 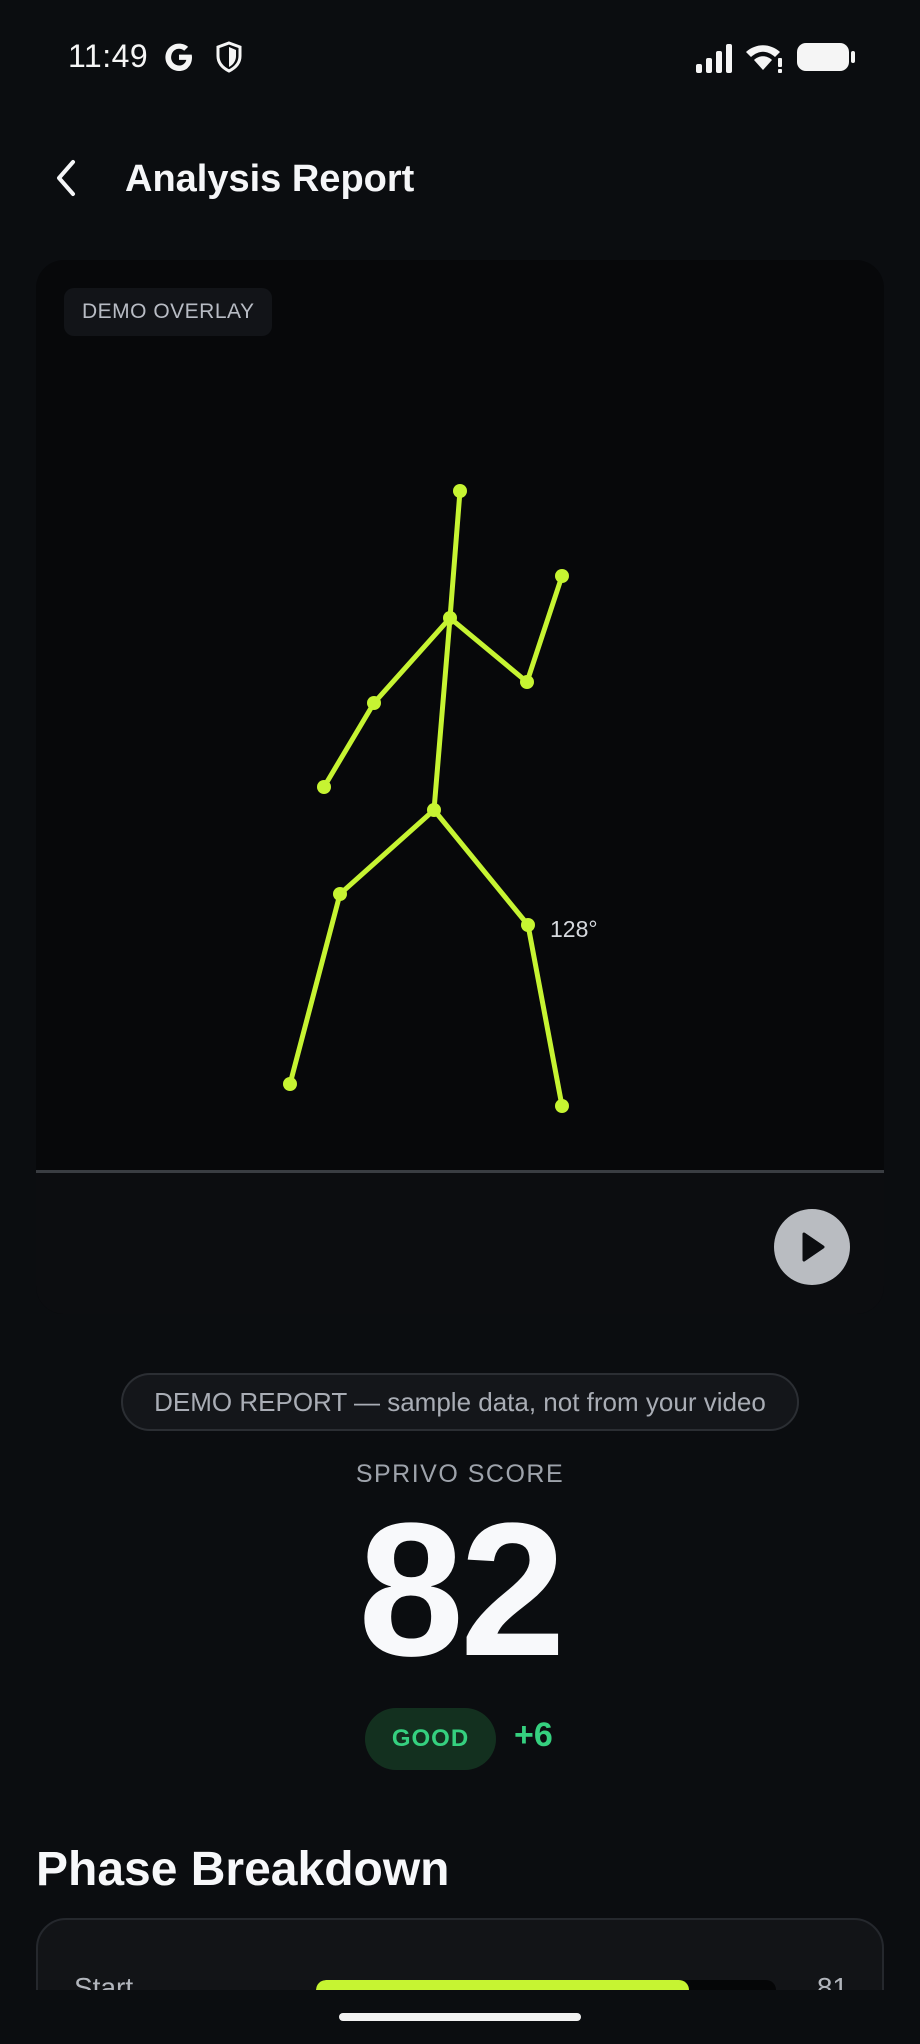 I want to click on back-button, so click(x=66, y=178).